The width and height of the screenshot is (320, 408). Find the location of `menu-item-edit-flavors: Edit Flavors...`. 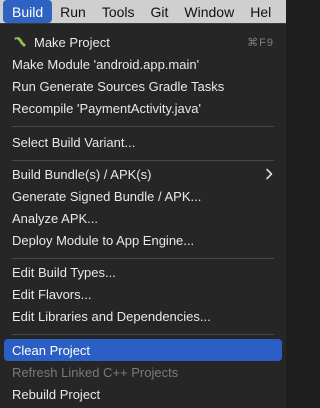

menu-item-edit-flavors: Edit Flavors... is located at coordinates (143, 294).